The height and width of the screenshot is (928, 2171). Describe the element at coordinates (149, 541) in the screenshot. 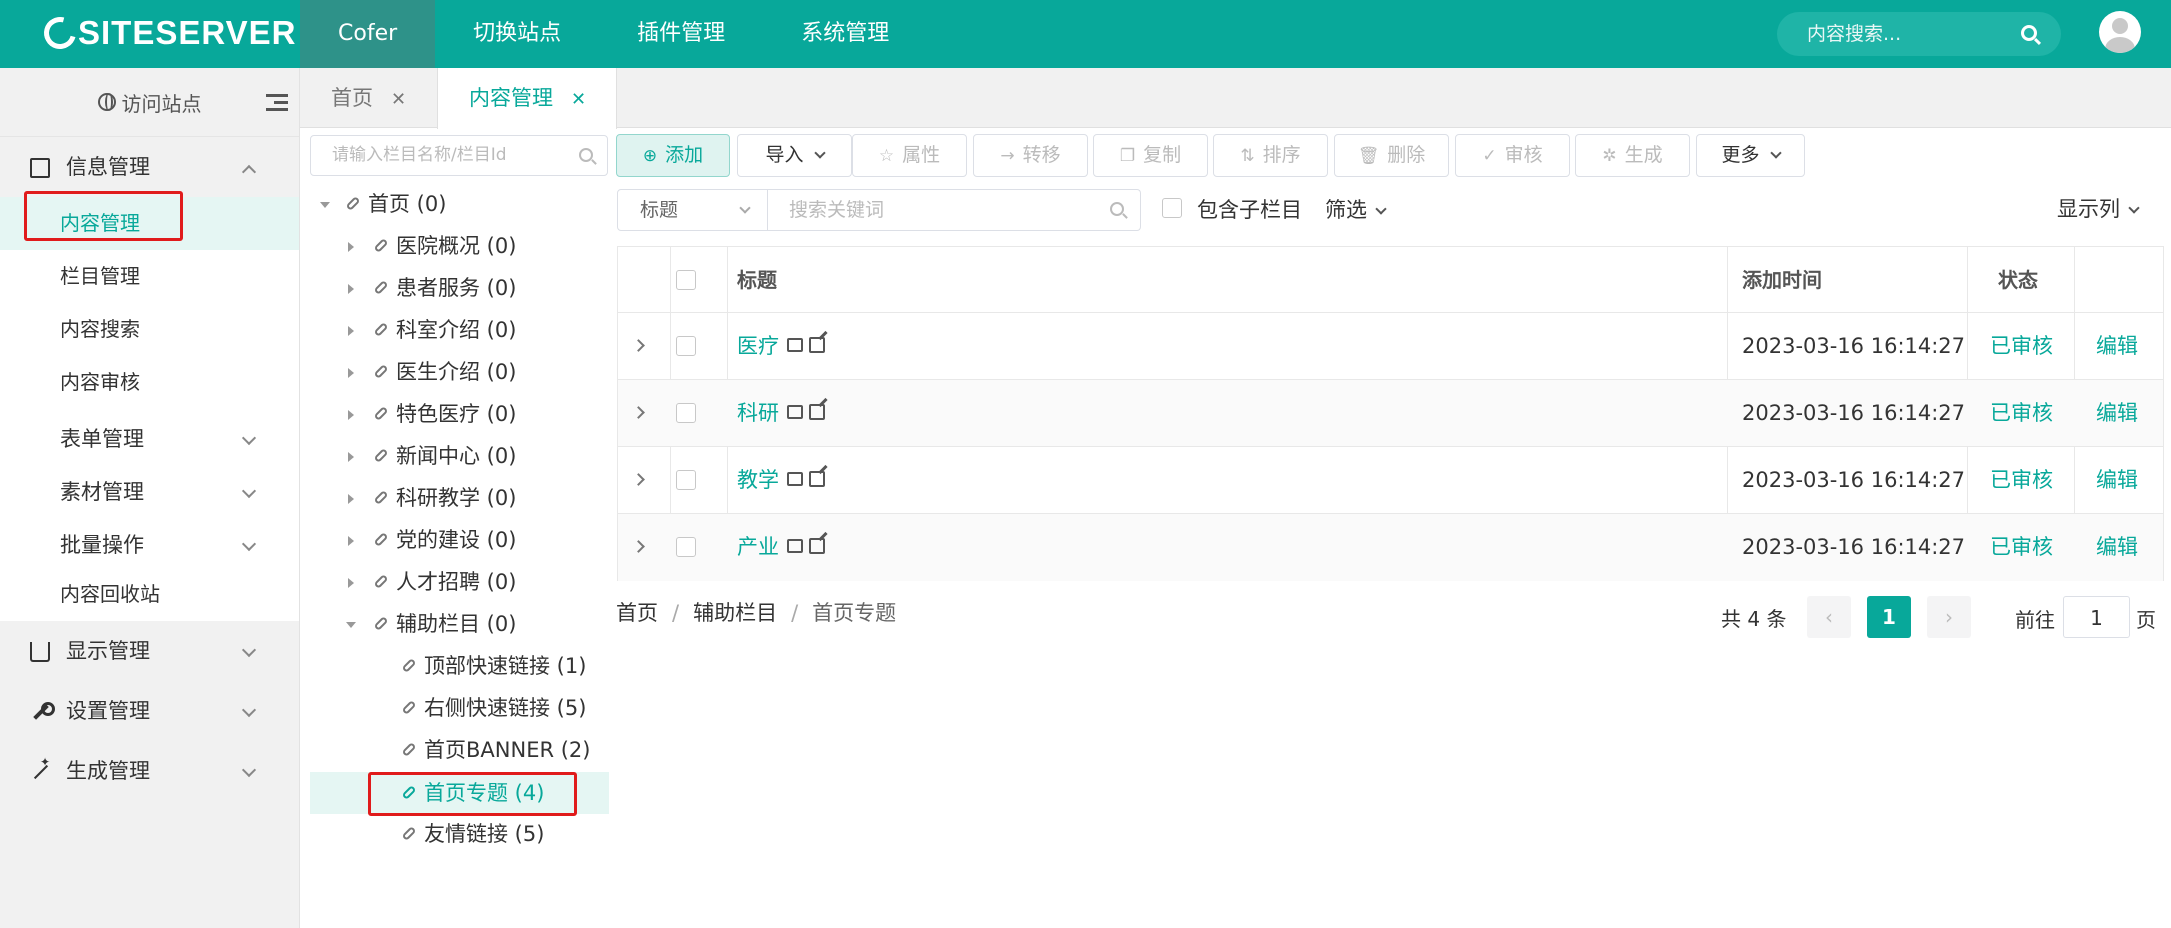

I see `menu-group-batch: 批量操作` at that location.